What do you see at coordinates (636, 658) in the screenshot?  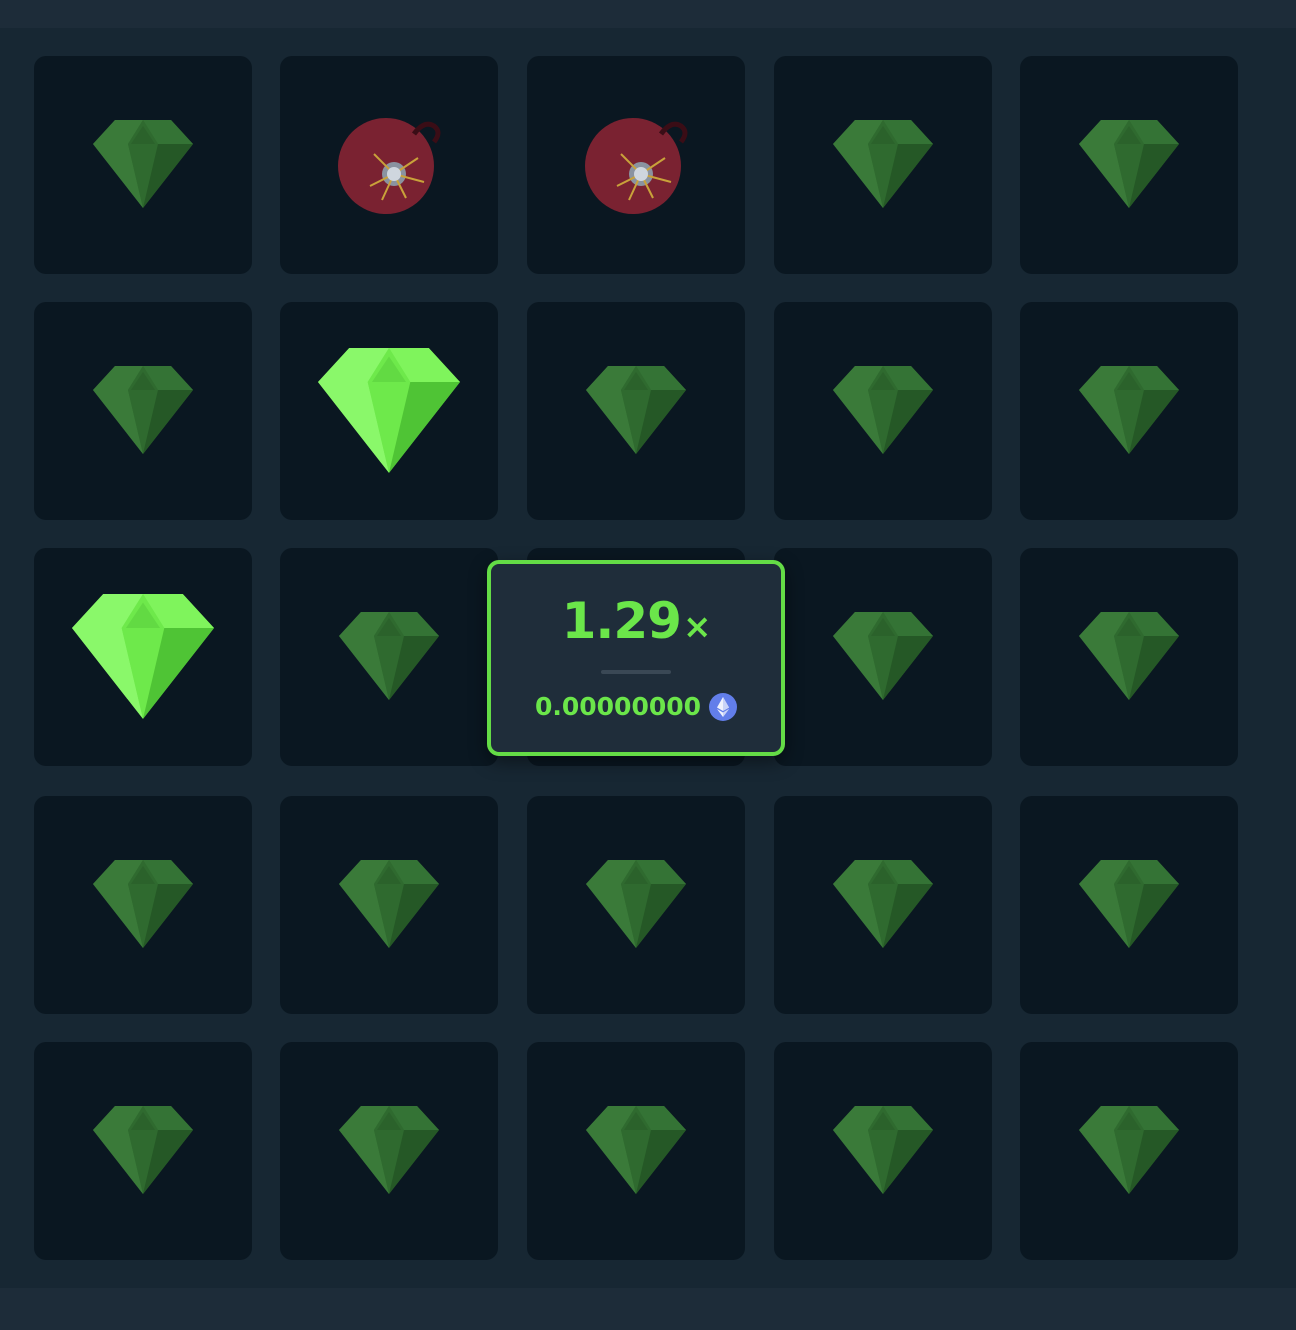 I see `payout-popup: 1.29× 0.00000000` at bounding box center [636, 658].